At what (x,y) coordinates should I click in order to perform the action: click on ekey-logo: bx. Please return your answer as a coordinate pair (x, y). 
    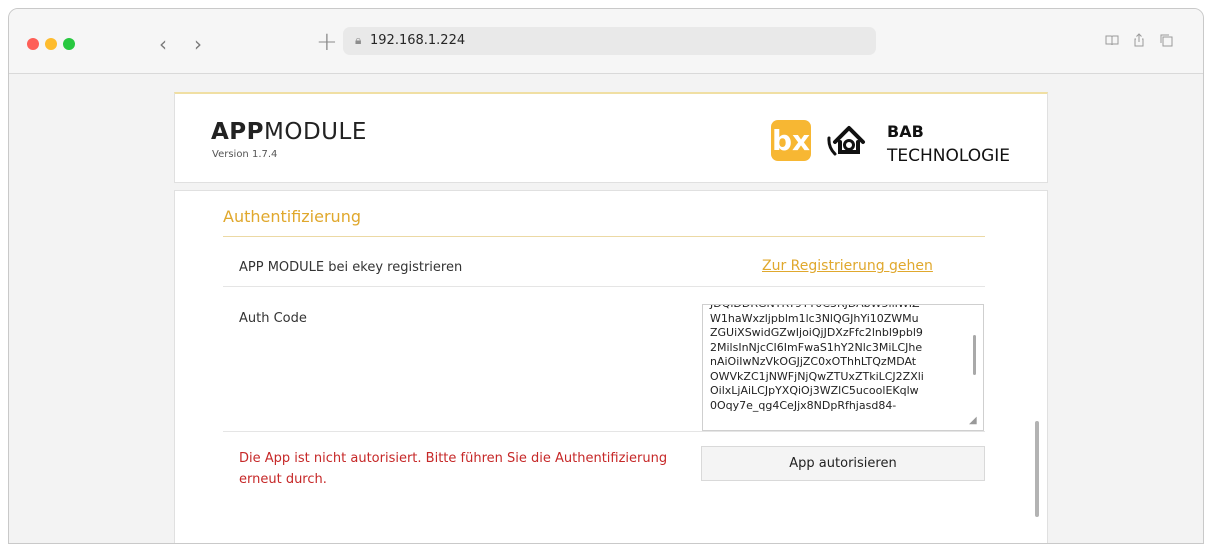
    Looking at the image, I should click on (791, 140).